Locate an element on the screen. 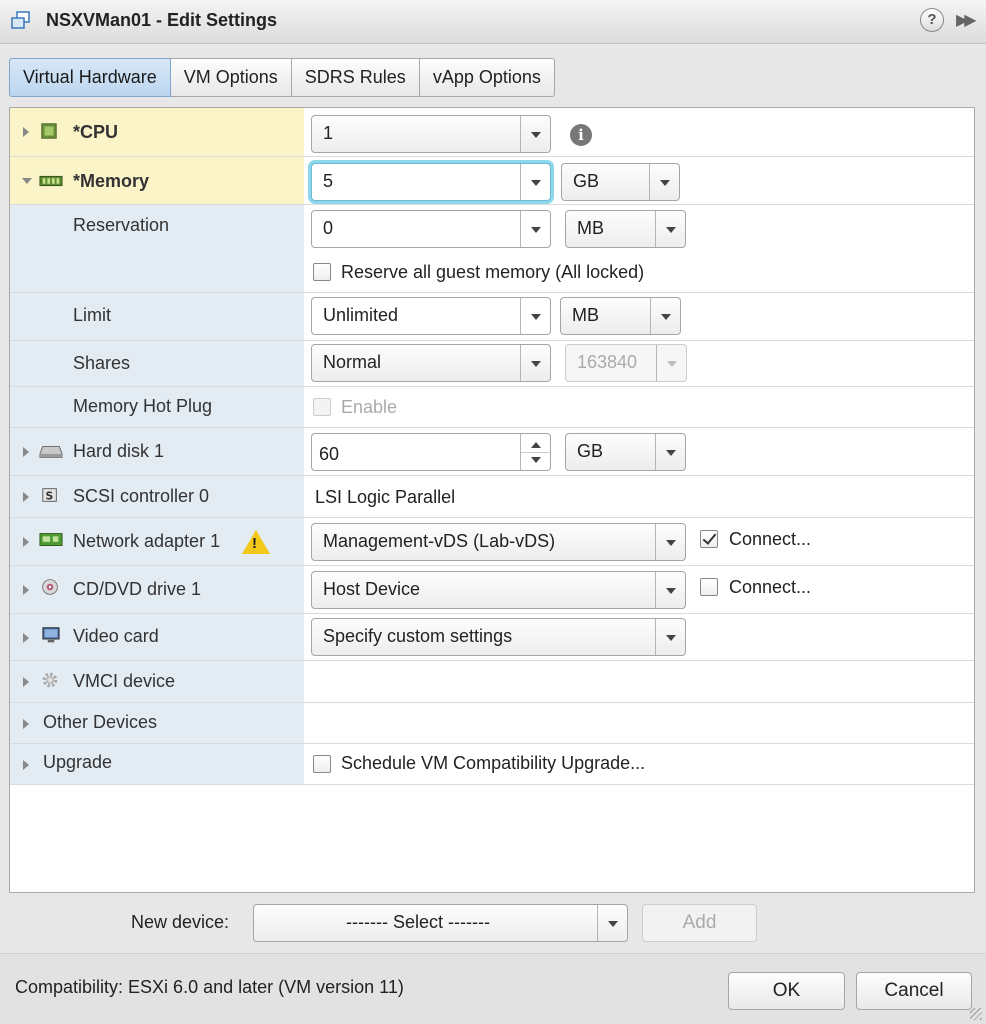 The image size is (986, 1024). scsi-controller-label: SCSI controller 0 is located at coordinates (141, 496).